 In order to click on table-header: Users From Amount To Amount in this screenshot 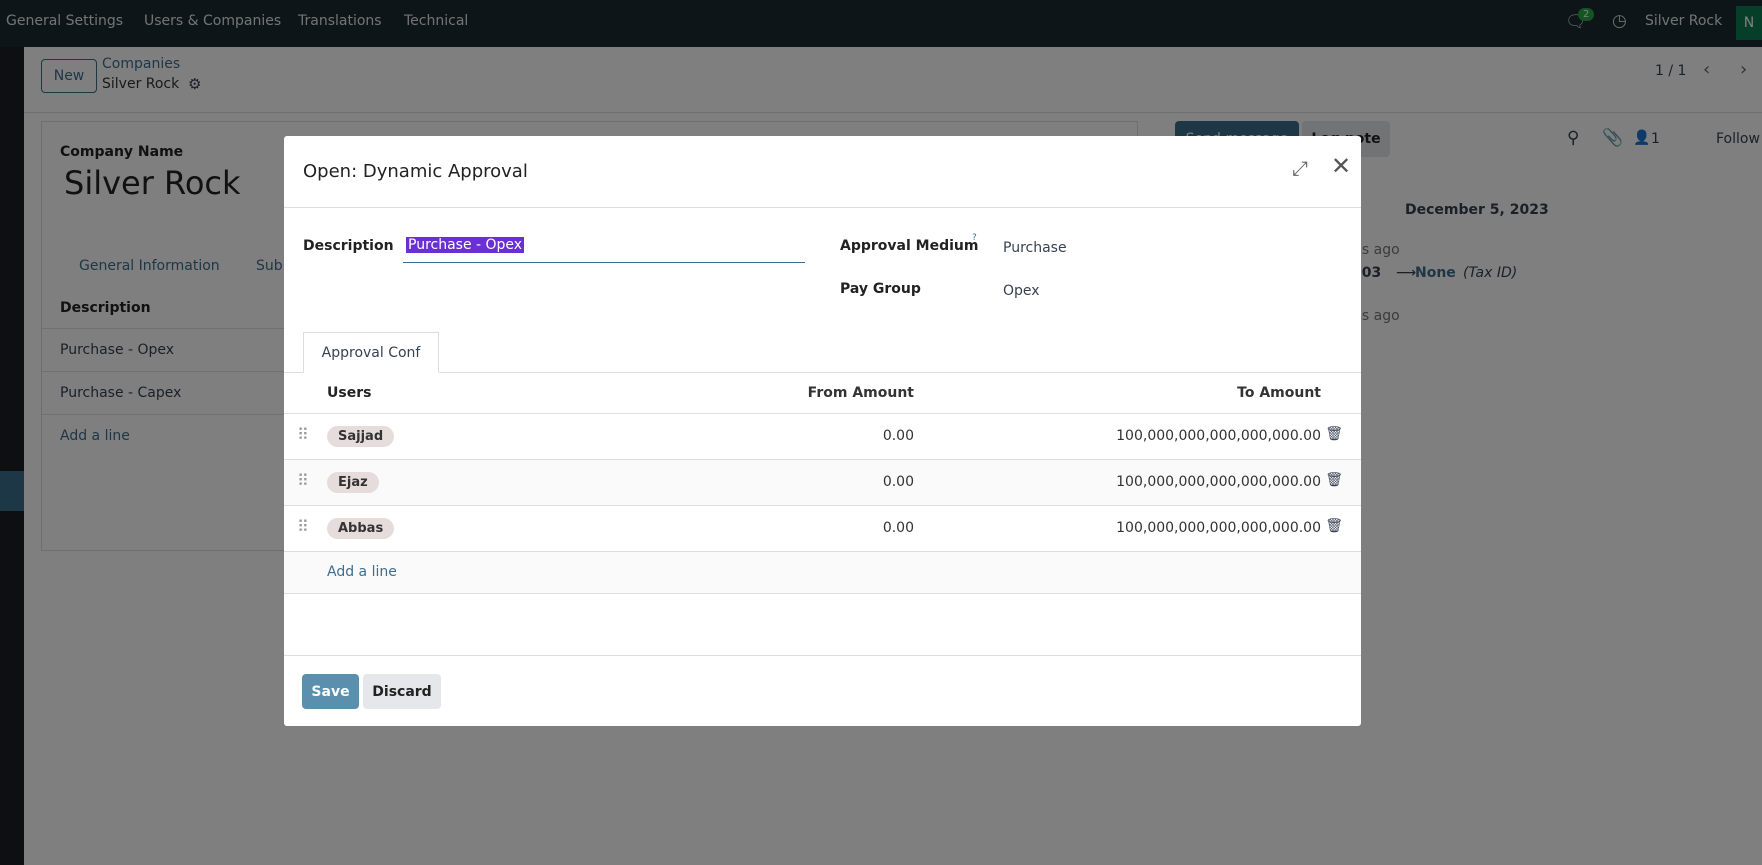, I will do `click(822, 391)`.